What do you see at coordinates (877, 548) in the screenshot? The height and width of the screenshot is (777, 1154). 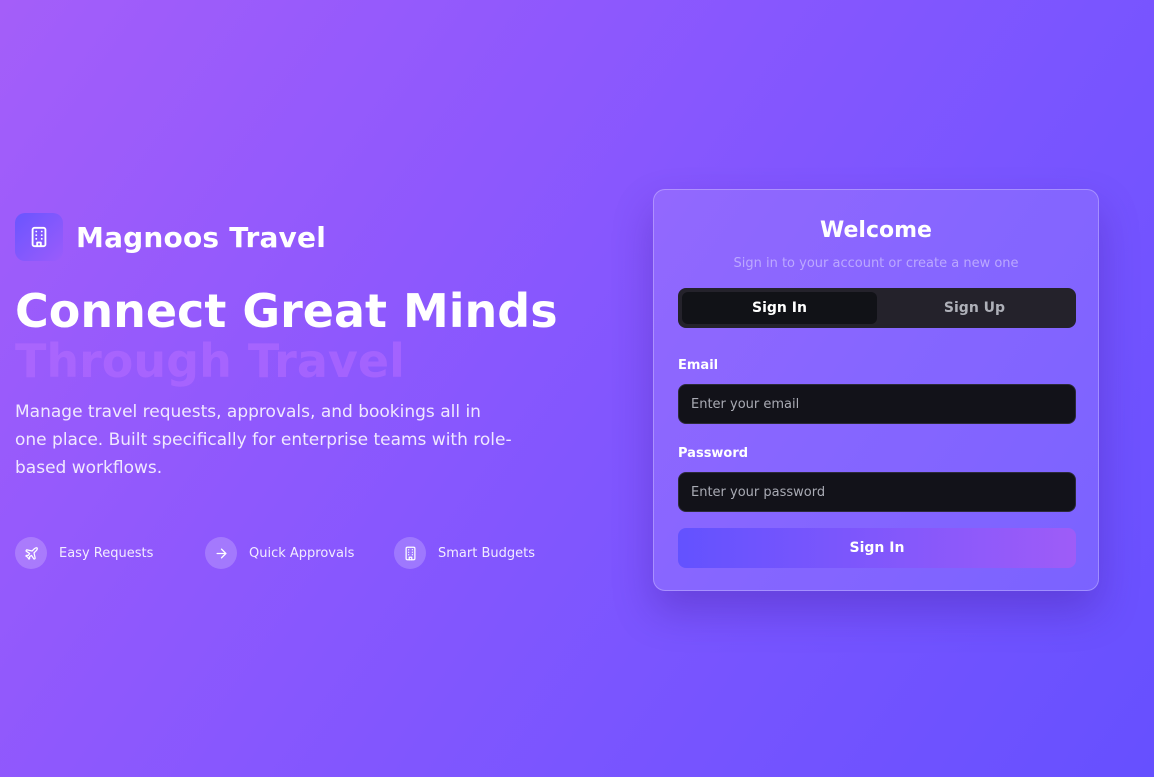 I see `sign-in-button: Sign In` at bounding box center [877, 548].